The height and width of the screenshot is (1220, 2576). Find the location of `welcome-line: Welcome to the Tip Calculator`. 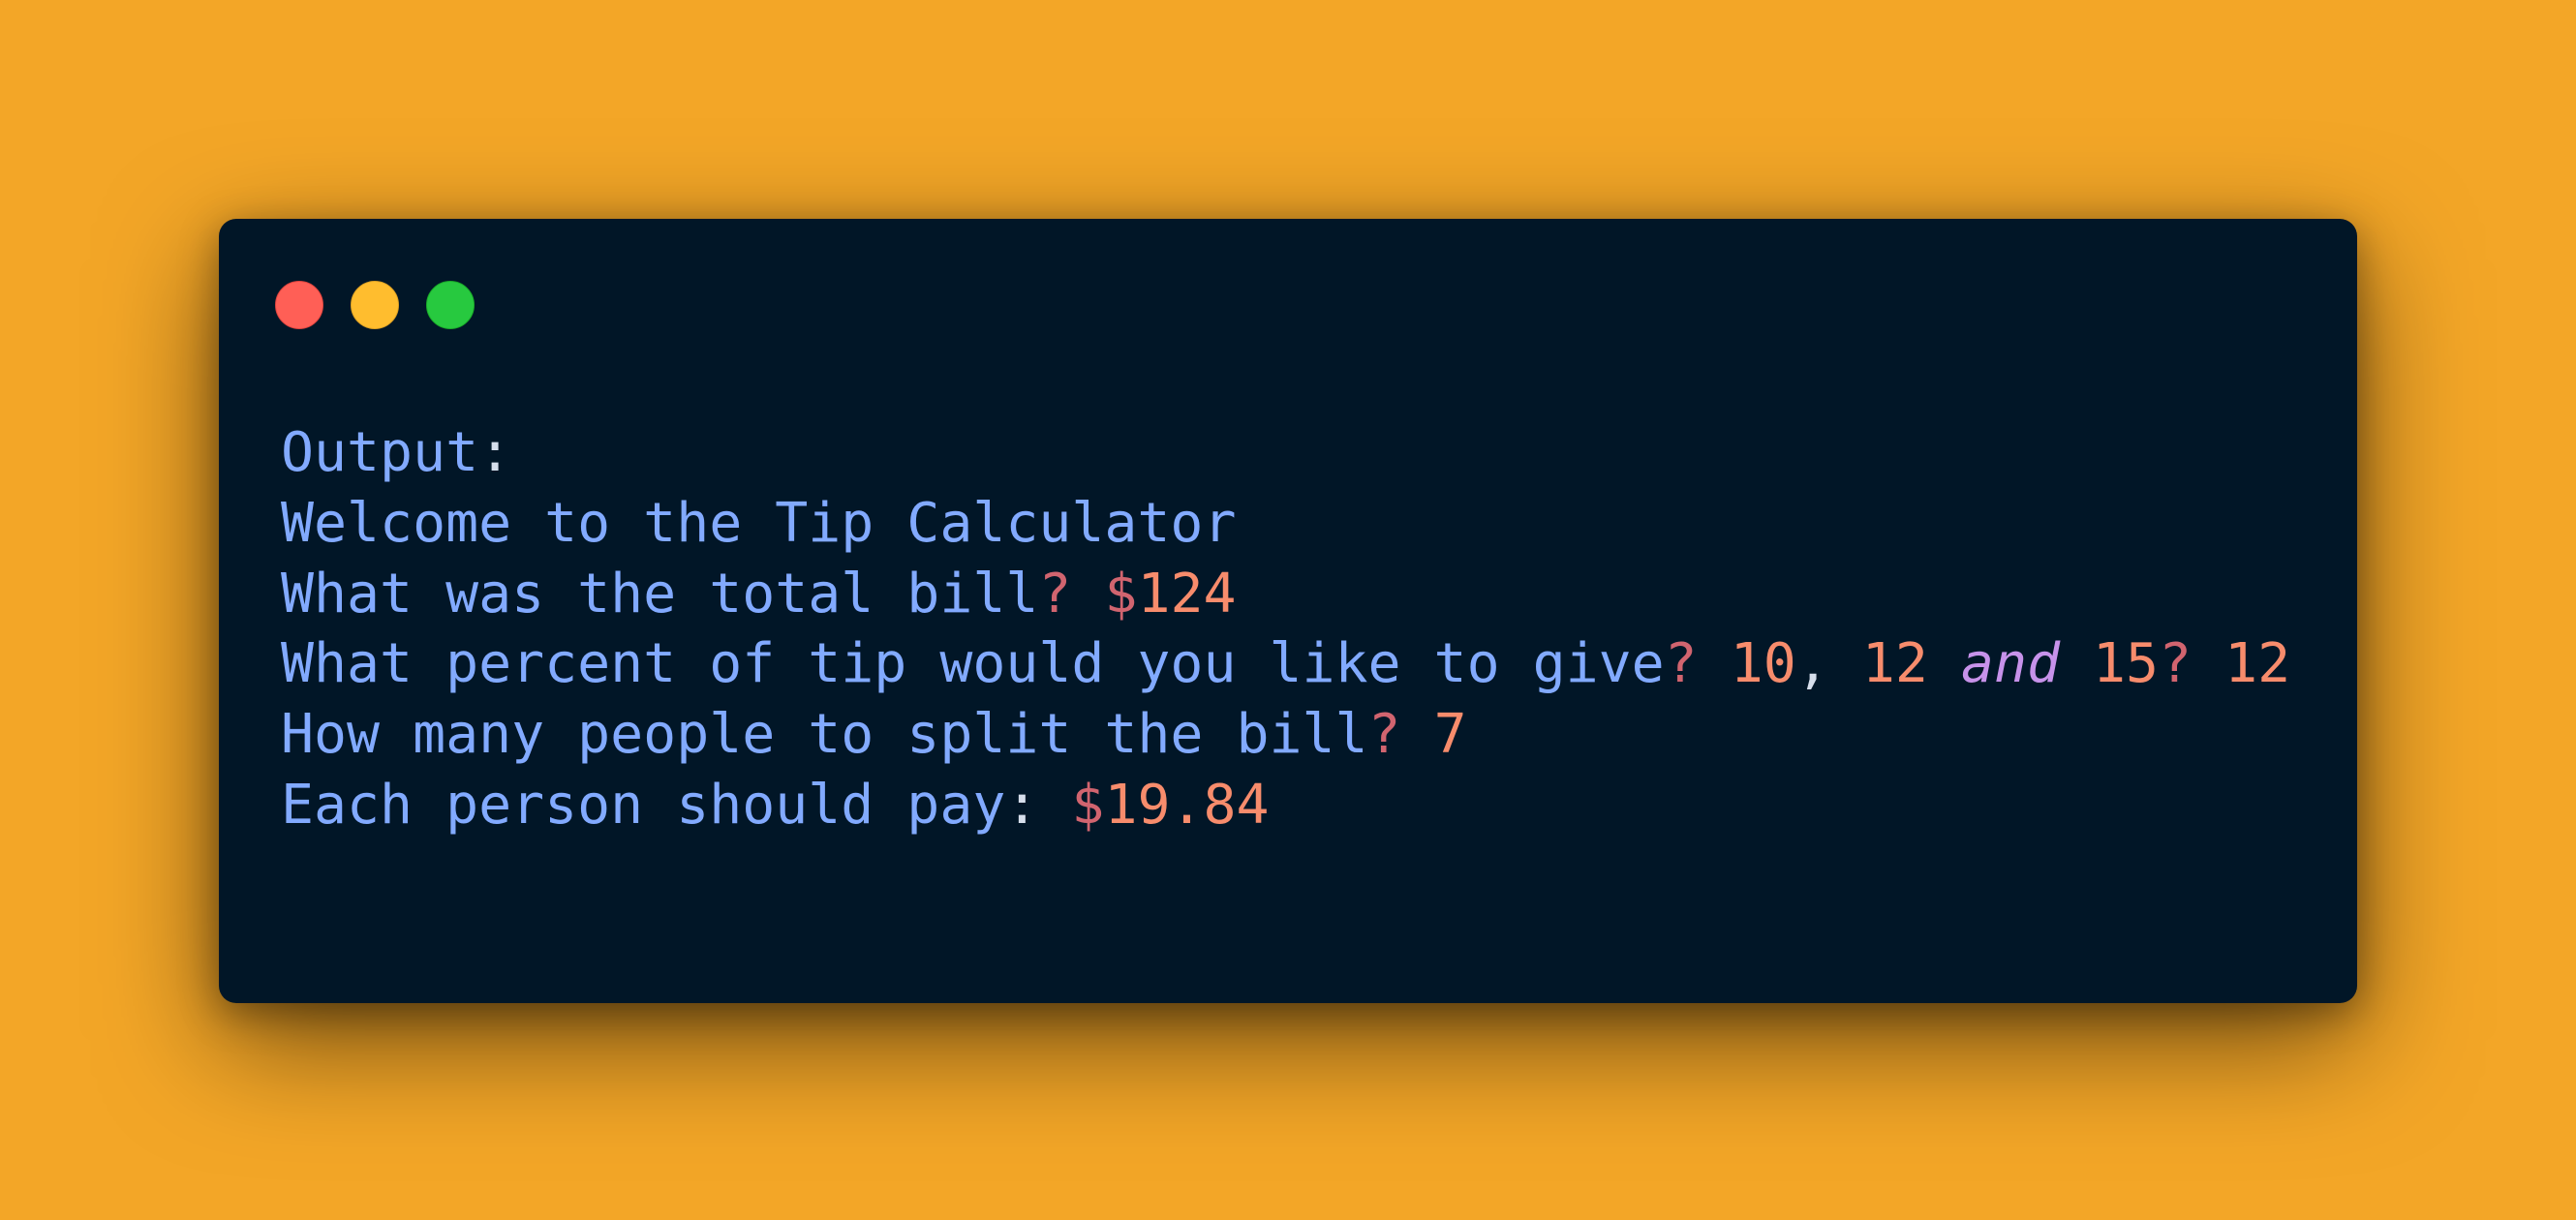

welcome-line: Welcome to the Tip Calculator is located at coordinates (1285, 525).